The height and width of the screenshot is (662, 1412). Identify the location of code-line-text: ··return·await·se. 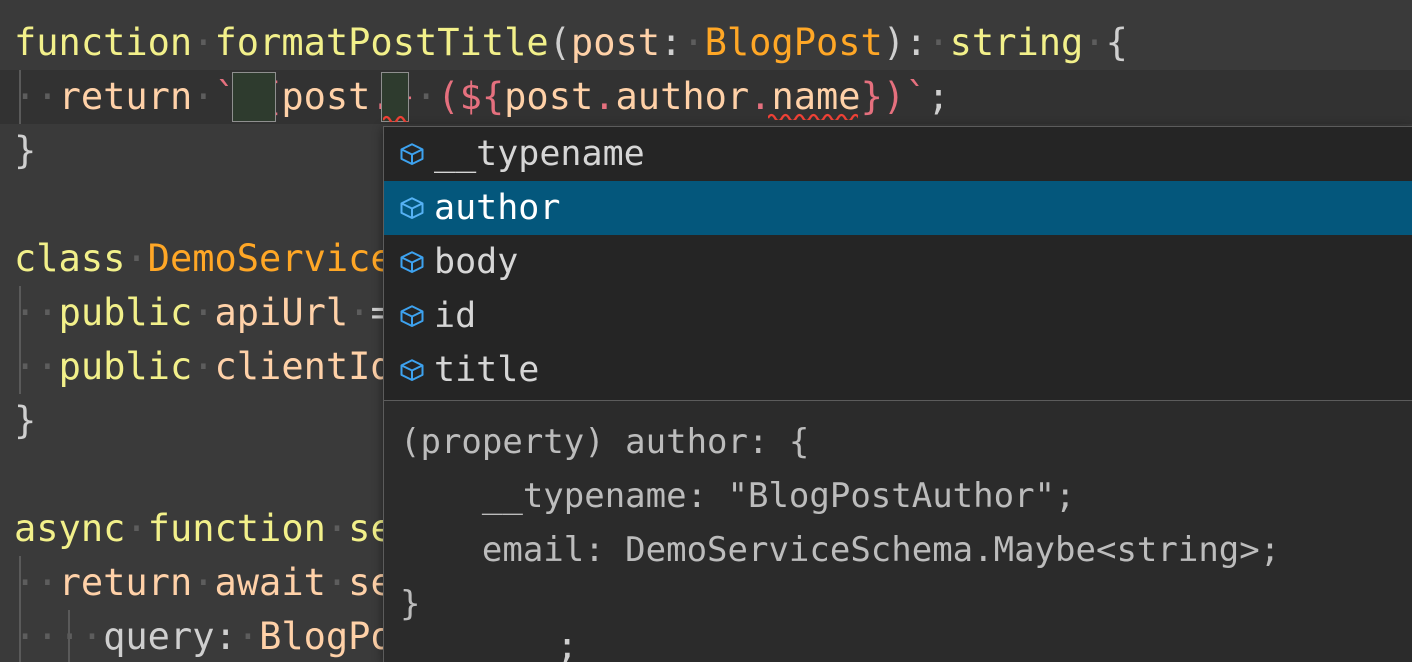
(196, 582).